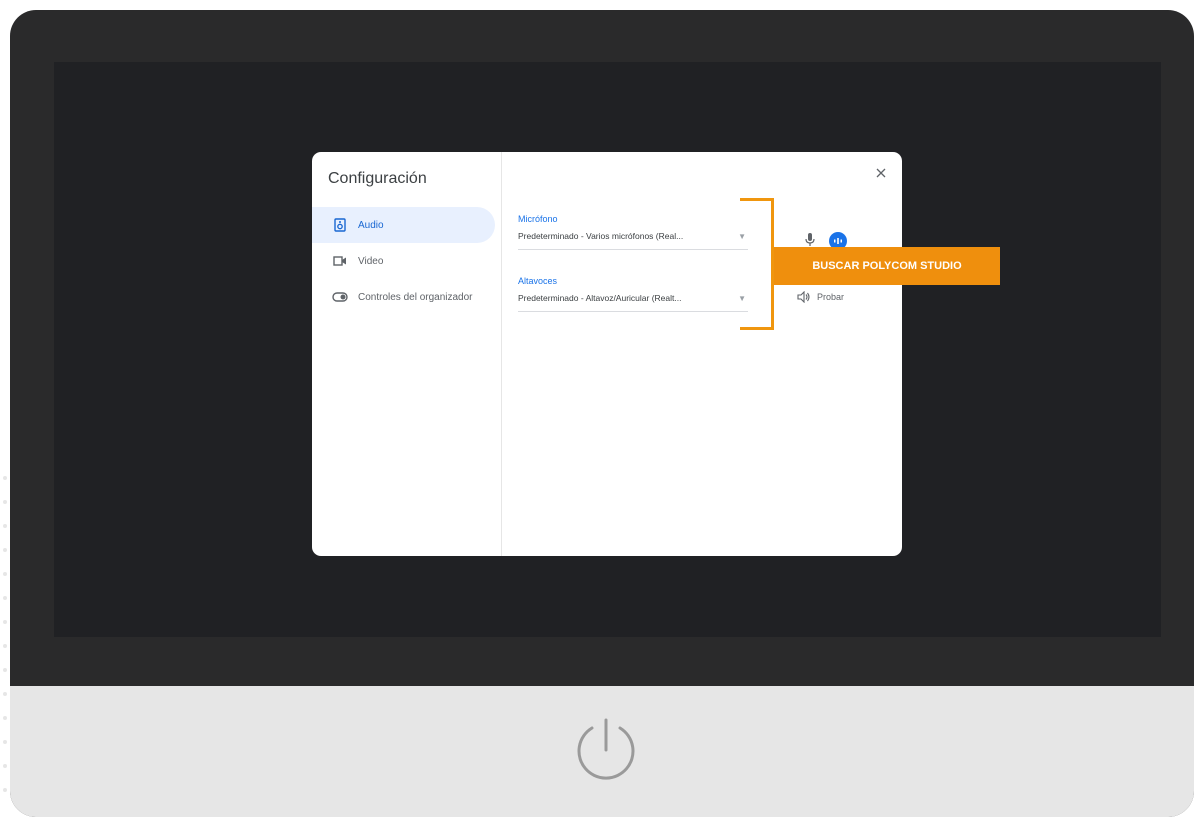  I want to click on video-camera-icon, so click(340, 261).